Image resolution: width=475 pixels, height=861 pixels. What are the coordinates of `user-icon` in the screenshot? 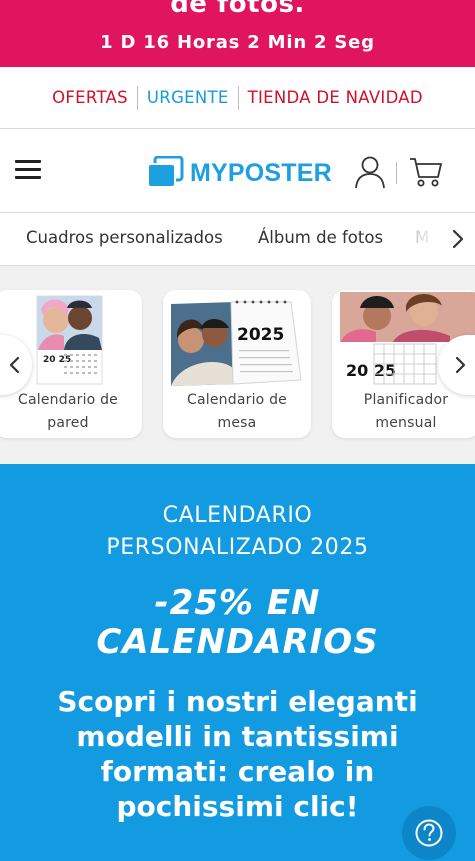 It's located at (370, 172).